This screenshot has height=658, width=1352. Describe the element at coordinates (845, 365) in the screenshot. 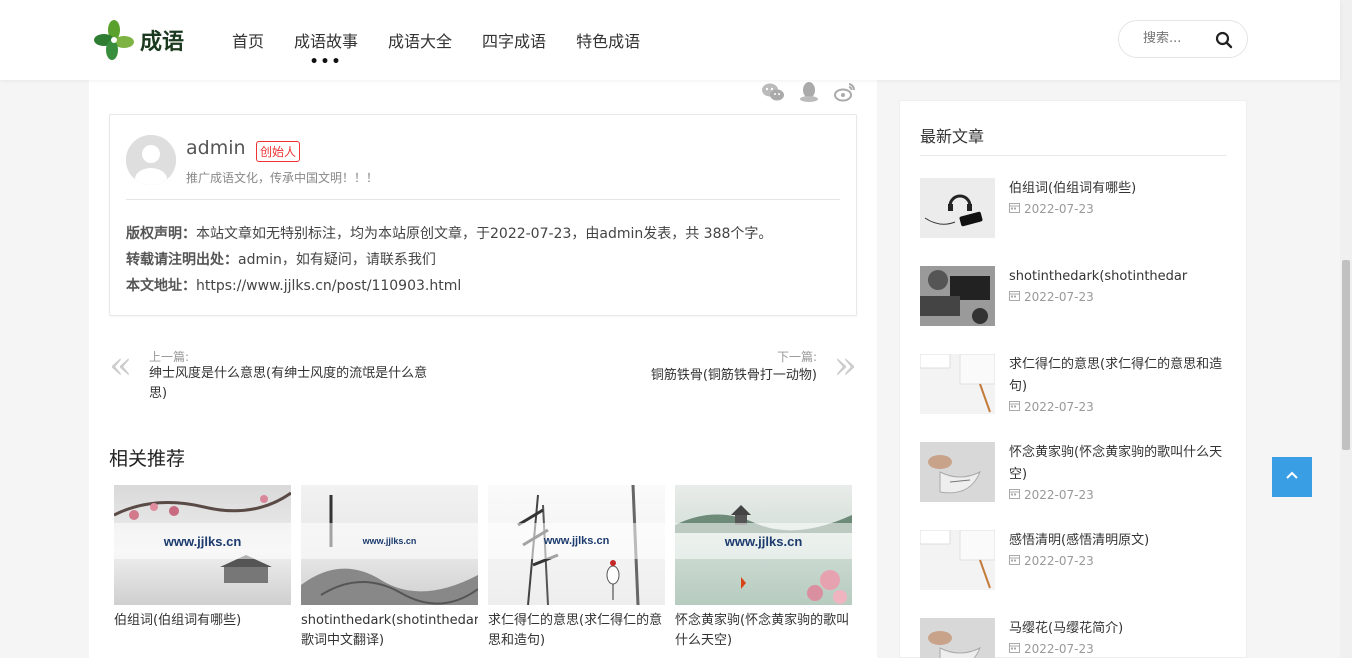

I see `next-arrow-icon: »` at that location.